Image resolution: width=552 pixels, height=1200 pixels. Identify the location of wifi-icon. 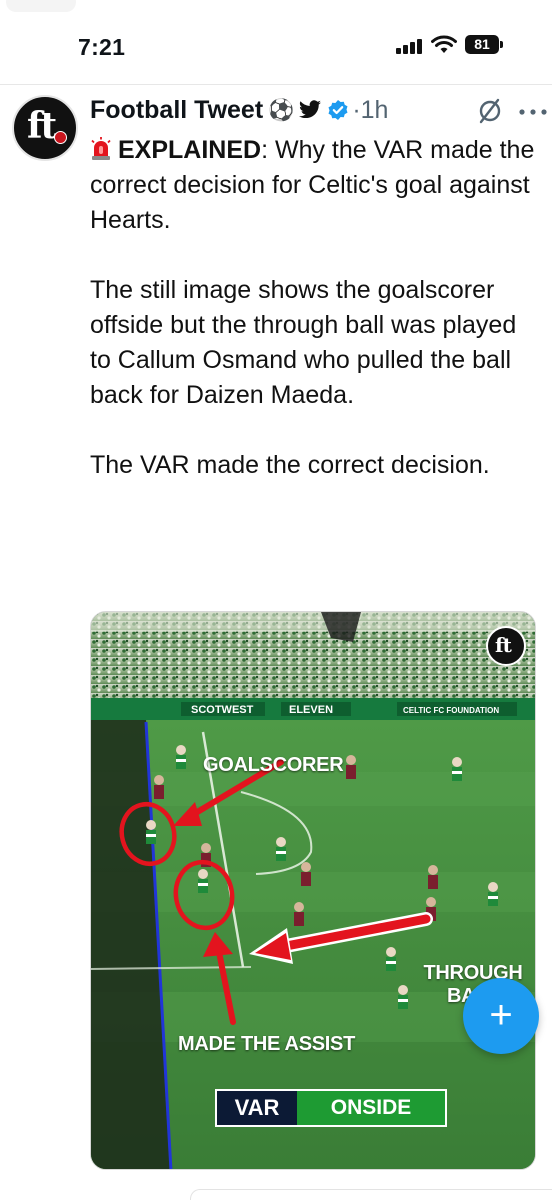
(444, 44).